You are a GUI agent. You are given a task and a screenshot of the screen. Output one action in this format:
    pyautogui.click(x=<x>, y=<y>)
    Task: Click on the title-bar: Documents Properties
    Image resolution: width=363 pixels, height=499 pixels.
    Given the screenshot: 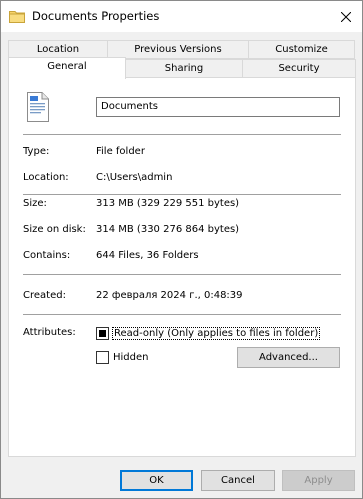 What is the action you would take?
    pyautogui.click(x=181, y=16)
    